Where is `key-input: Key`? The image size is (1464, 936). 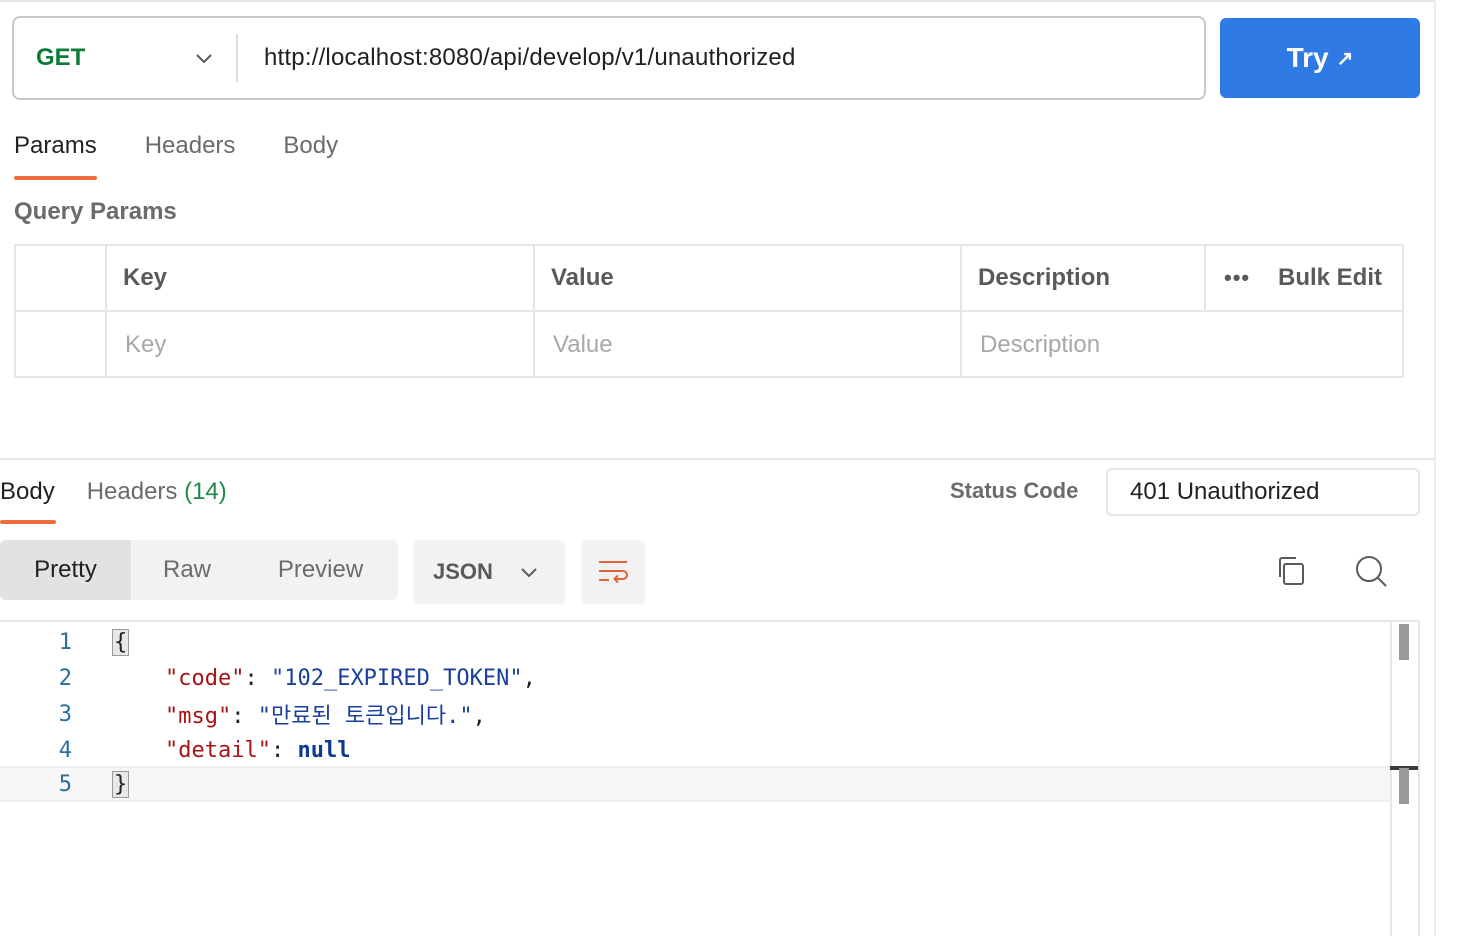
key-input: Key is located at coordinates (145, 345).